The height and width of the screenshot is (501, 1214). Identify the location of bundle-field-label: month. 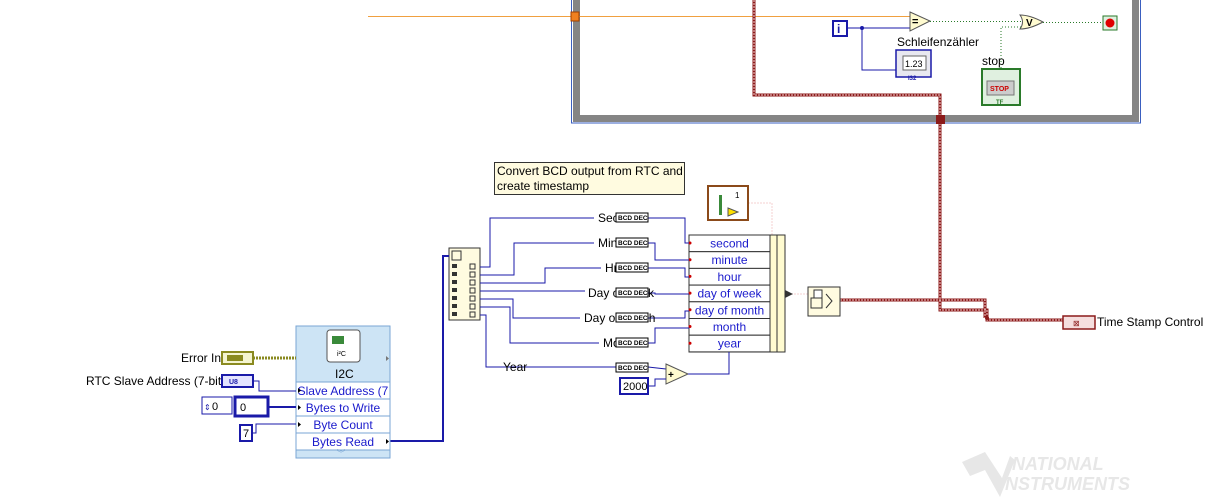
(729, 327).